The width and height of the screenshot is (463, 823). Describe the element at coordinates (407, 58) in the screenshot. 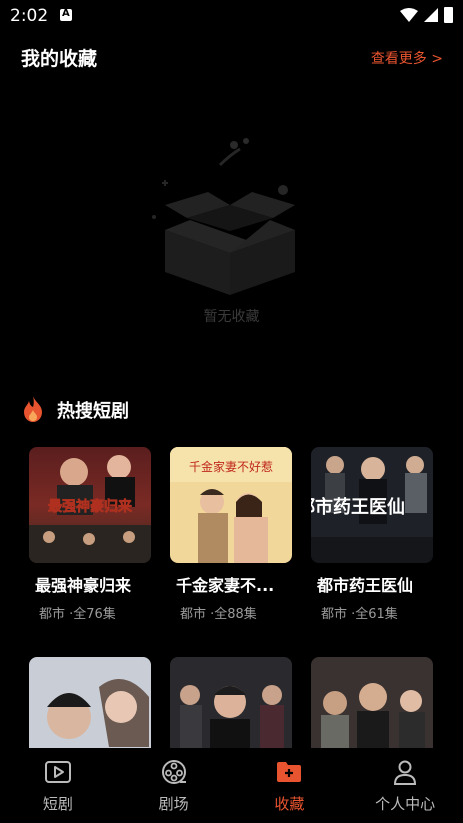

I see `view-more-link: 查看更多 >` at that location.